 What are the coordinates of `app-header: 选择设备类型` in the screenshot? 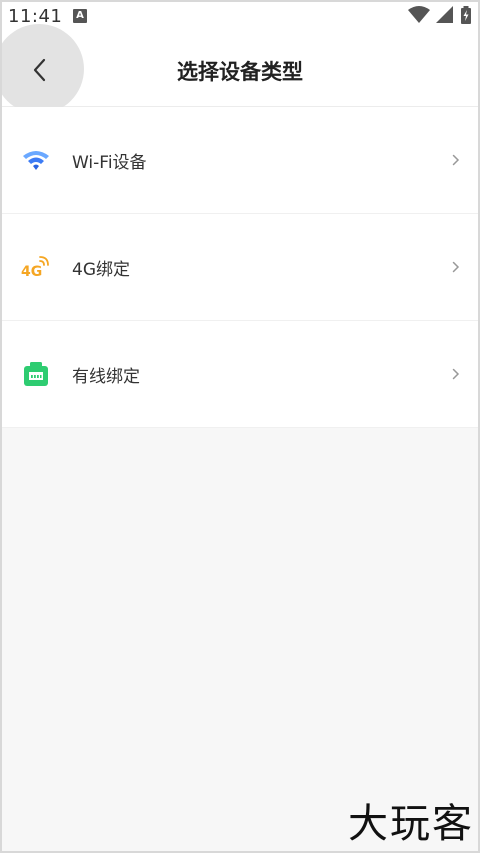 It's located at (240, 69).